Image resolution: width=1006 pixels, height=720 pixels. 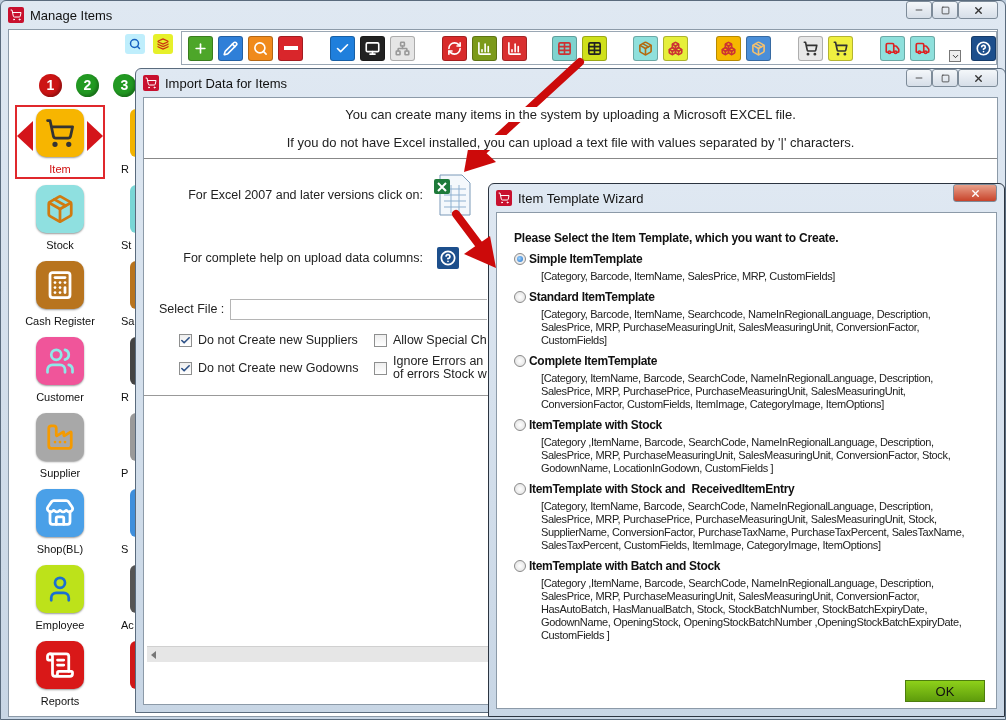 What do you see at coordinates (153, 654) in the screenshot?
I see `left-arrow-icon` at bounding box center [153, 654].